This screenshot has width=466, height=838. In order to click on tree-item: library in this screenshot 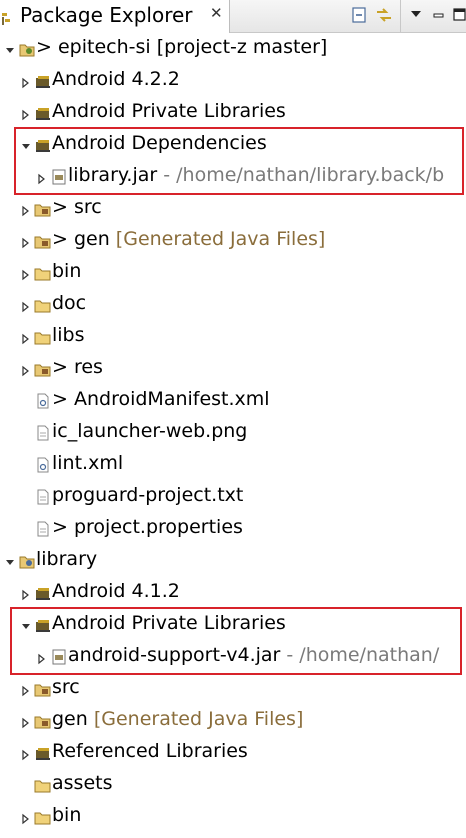, I will do `click(233, 561)`.